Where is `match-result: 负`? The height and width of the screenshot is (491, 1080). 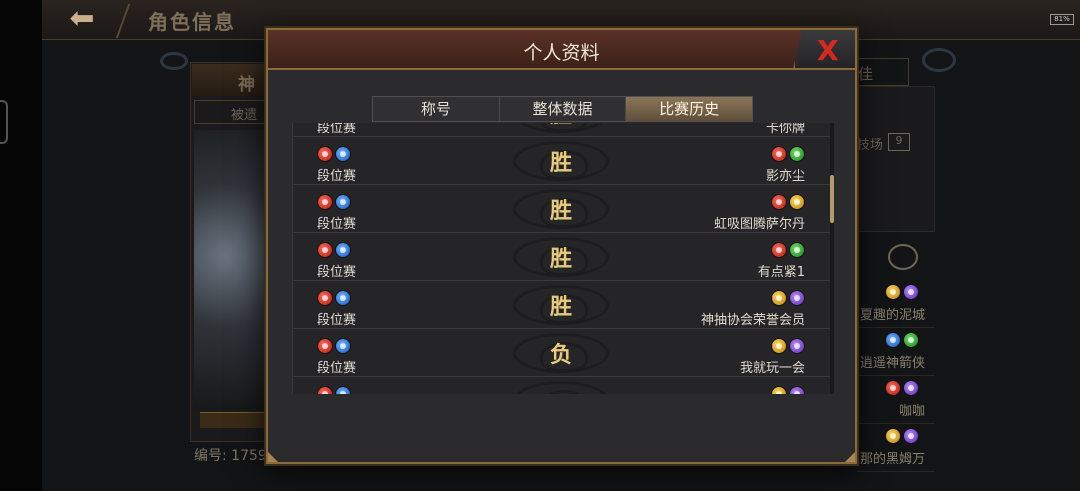 match-result: 负 is located at coordinates (560, 355).